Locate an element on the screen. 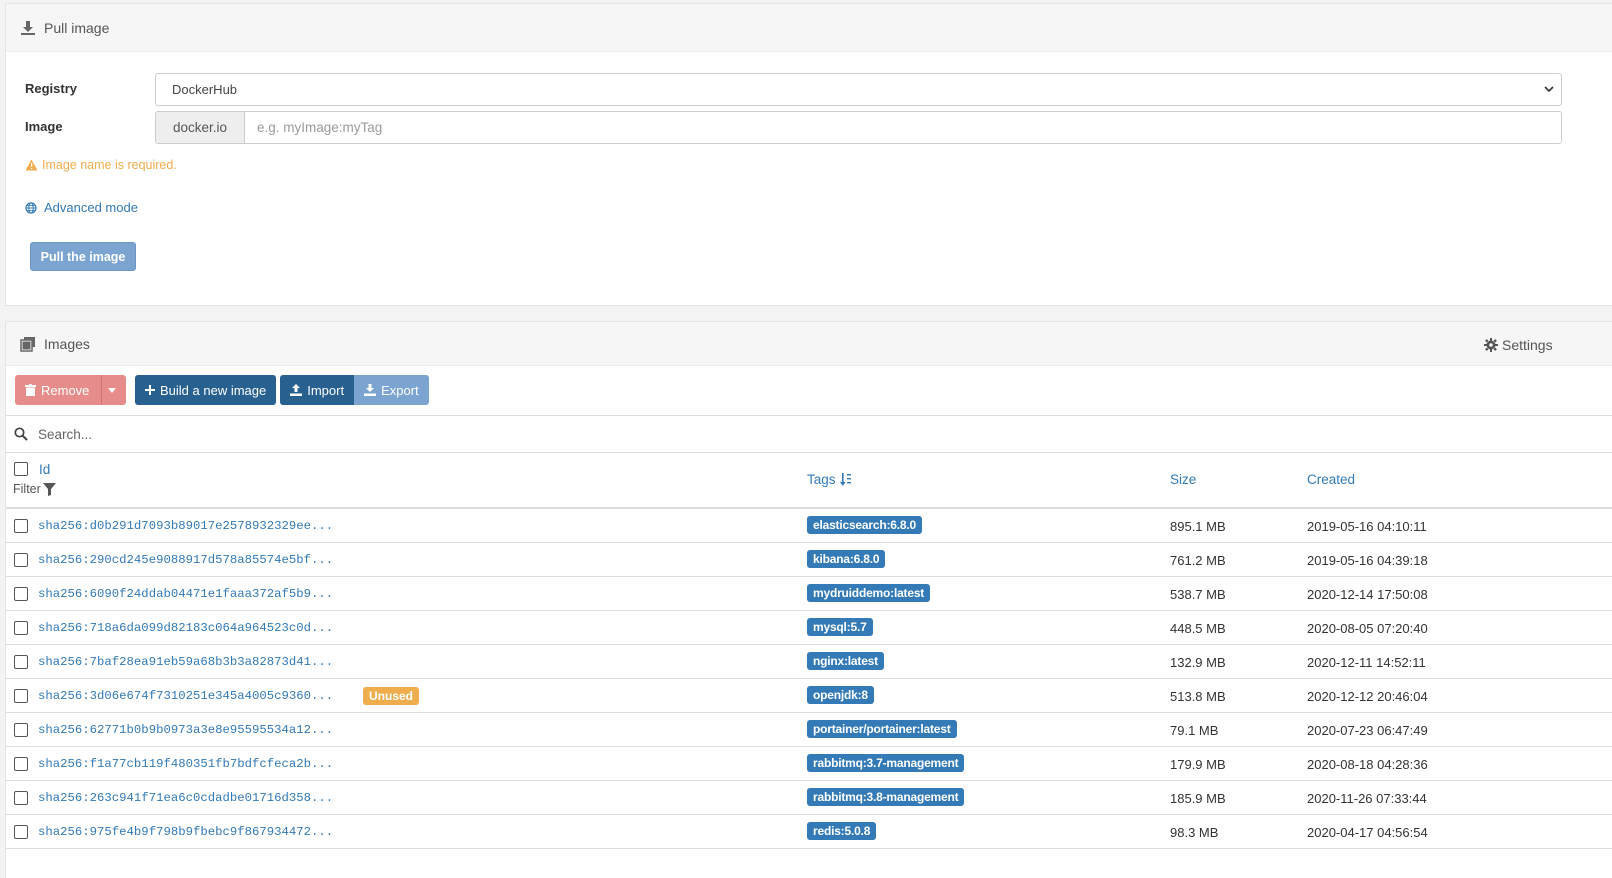  settings-label: Settings is located at coordinates (1527, 345).